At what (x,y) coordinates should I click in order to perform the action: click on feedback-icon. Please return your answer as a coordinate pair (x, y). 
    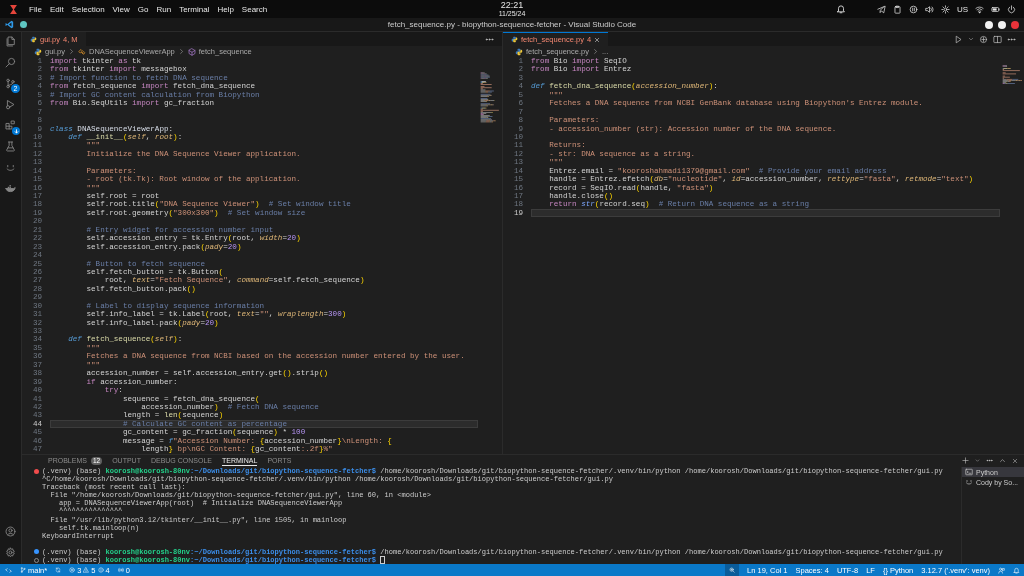
    Looking at the image, I should click on (1001, 570).